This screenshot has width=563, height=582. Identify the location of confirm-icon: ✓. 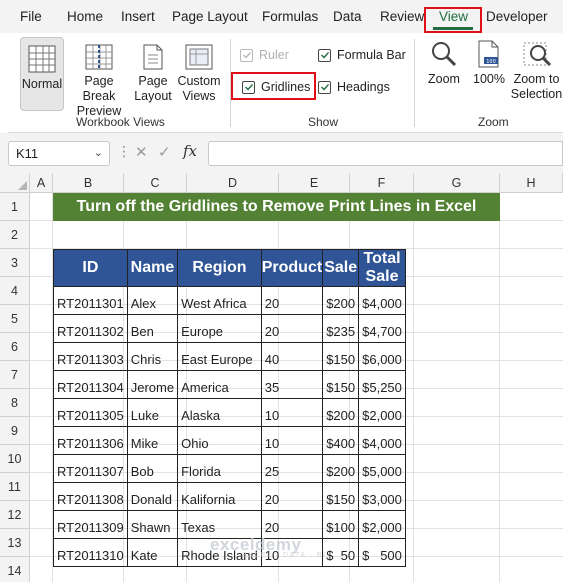
(164, 152).